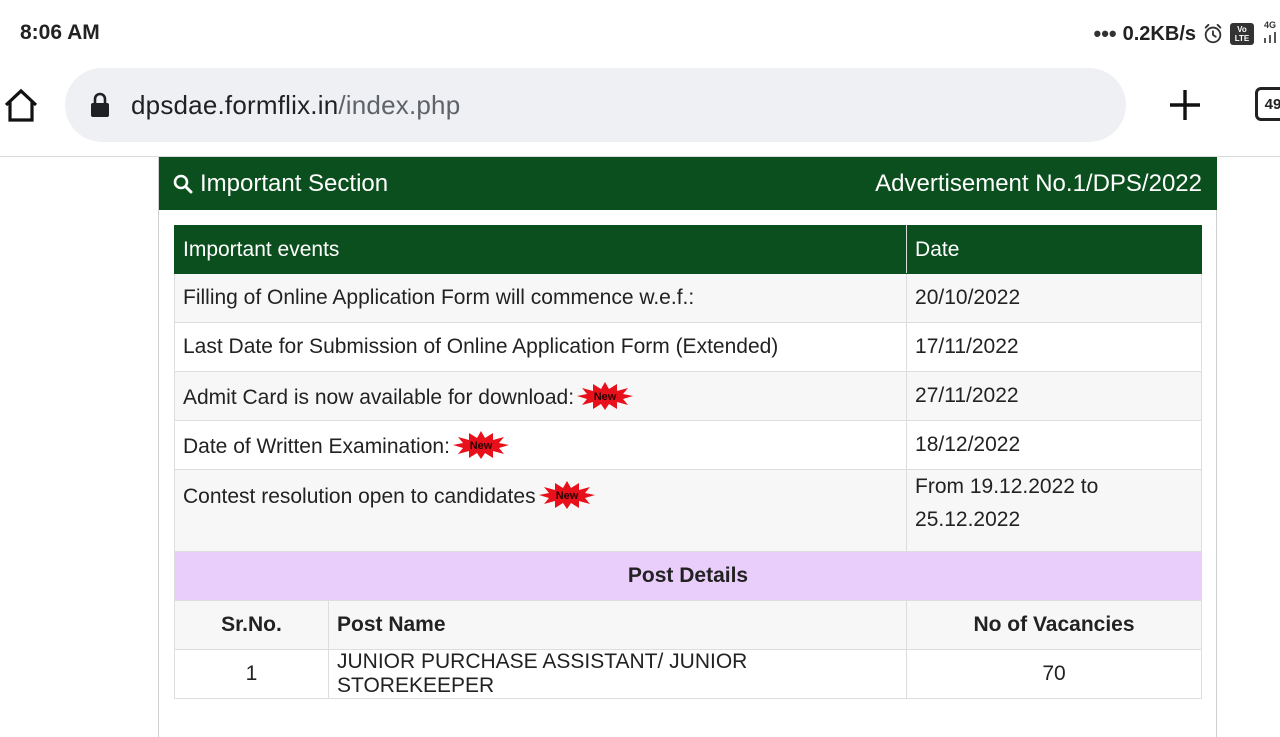  What do you see at coordinates (1038, 183) in the screenshot?
I see `advertisement-number: Advertisement No.1/DPS/2022` at bounding box center [1038, 183].